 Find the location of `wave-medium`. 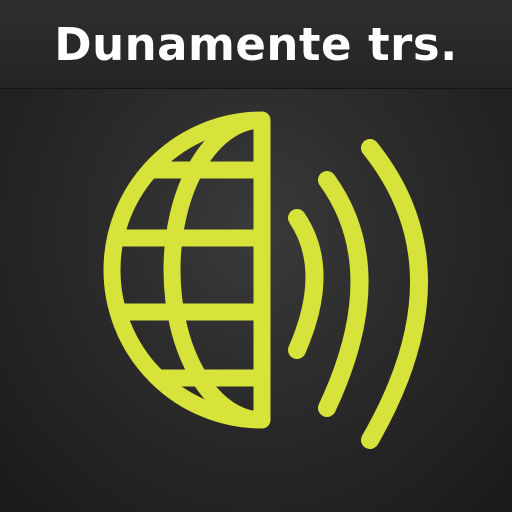

wave-medium is located at coordinates (343, 294).